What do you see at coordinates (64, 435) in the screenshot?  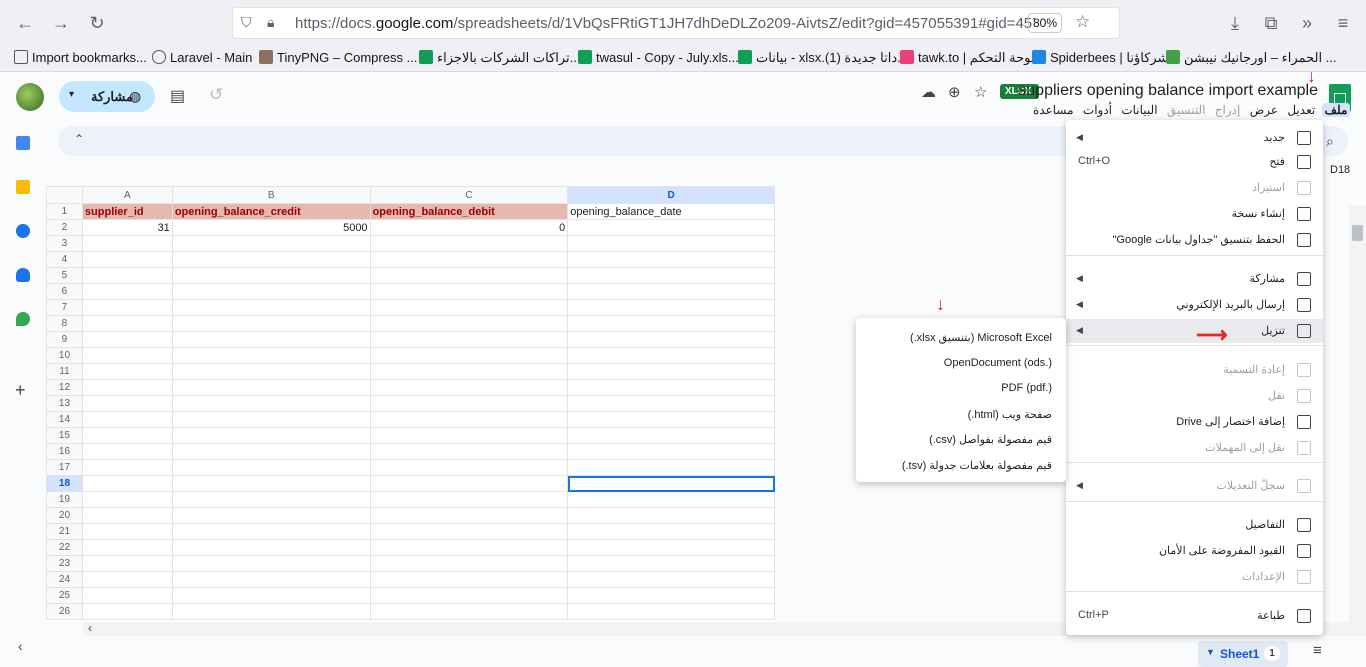 I see `row-header: 15` at bounding box center [64, 435].